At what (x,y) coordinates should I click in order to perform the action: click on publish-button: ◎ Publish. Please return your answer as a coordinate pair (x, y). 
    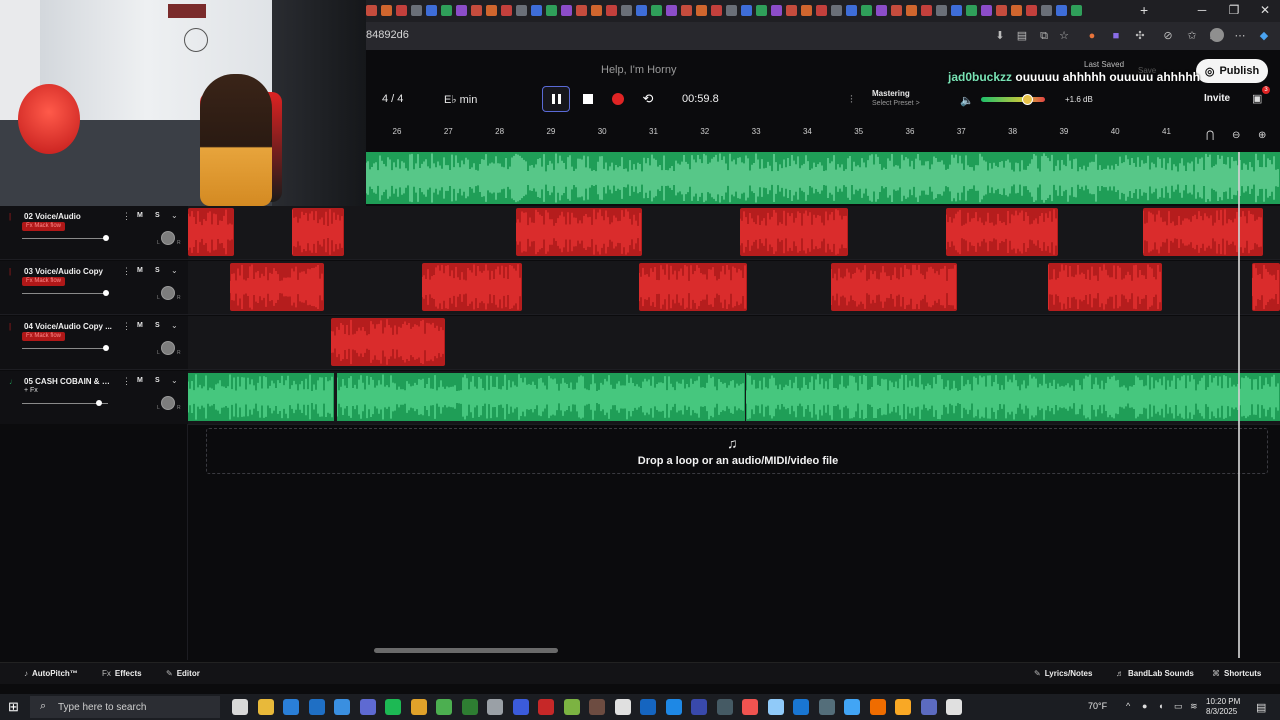
    Looking at the image, I should click on (1232, 71).